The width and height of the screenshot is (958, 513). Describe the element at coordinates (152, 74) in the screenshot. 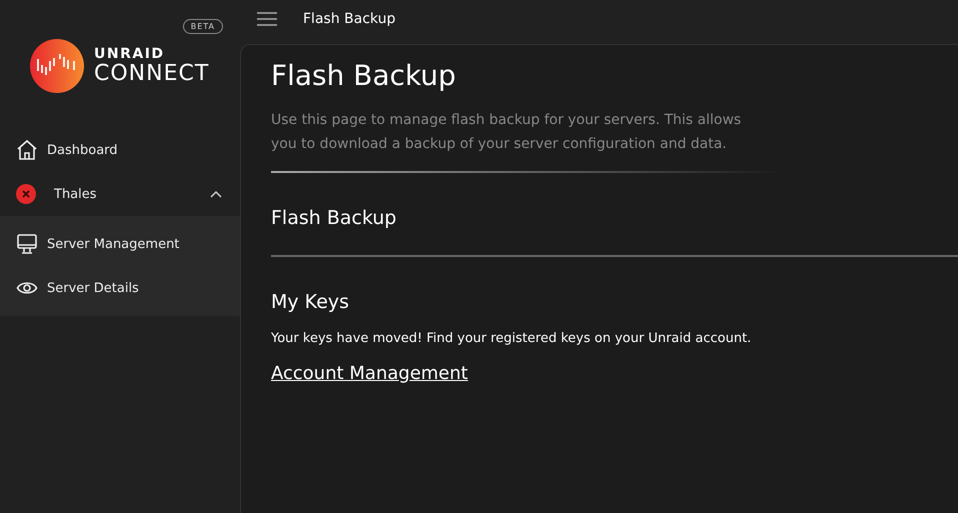

I see `logo-wordmark-connect: CONNECT` at that location.